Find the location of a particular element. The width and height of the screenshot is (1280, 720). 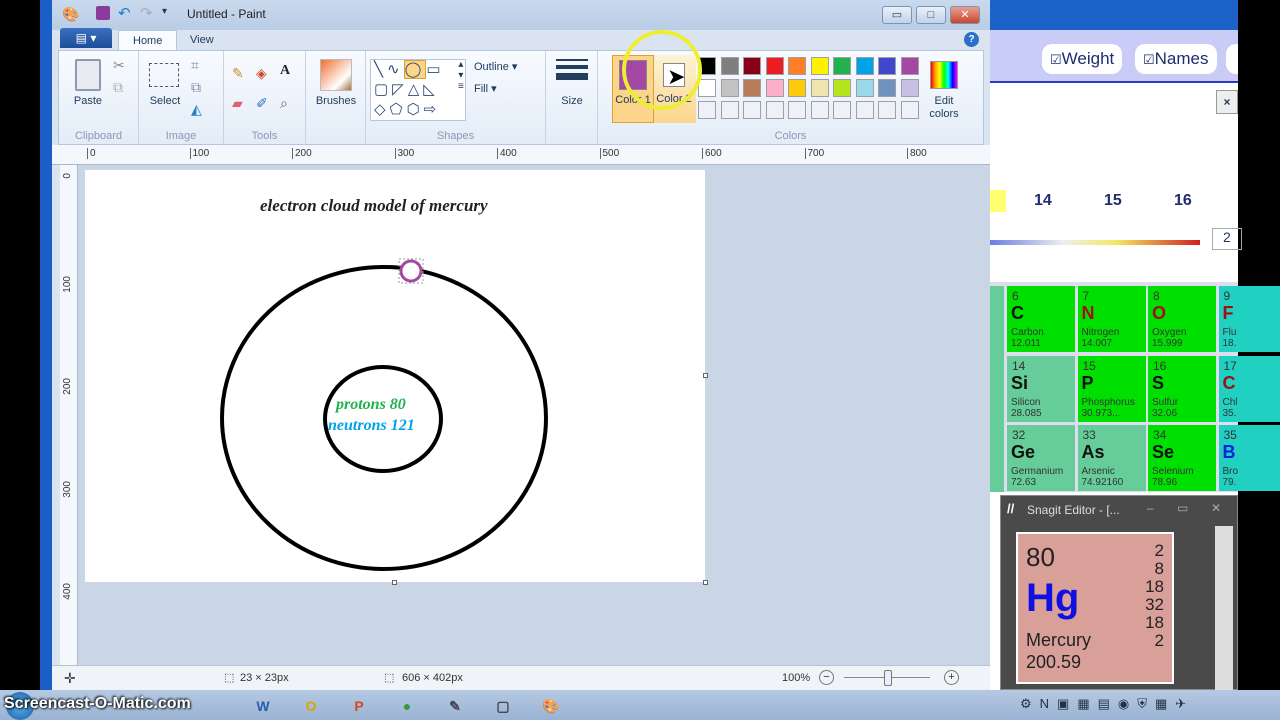

fill-bucket-icon: ◈ is located at coordinates (261, 73).